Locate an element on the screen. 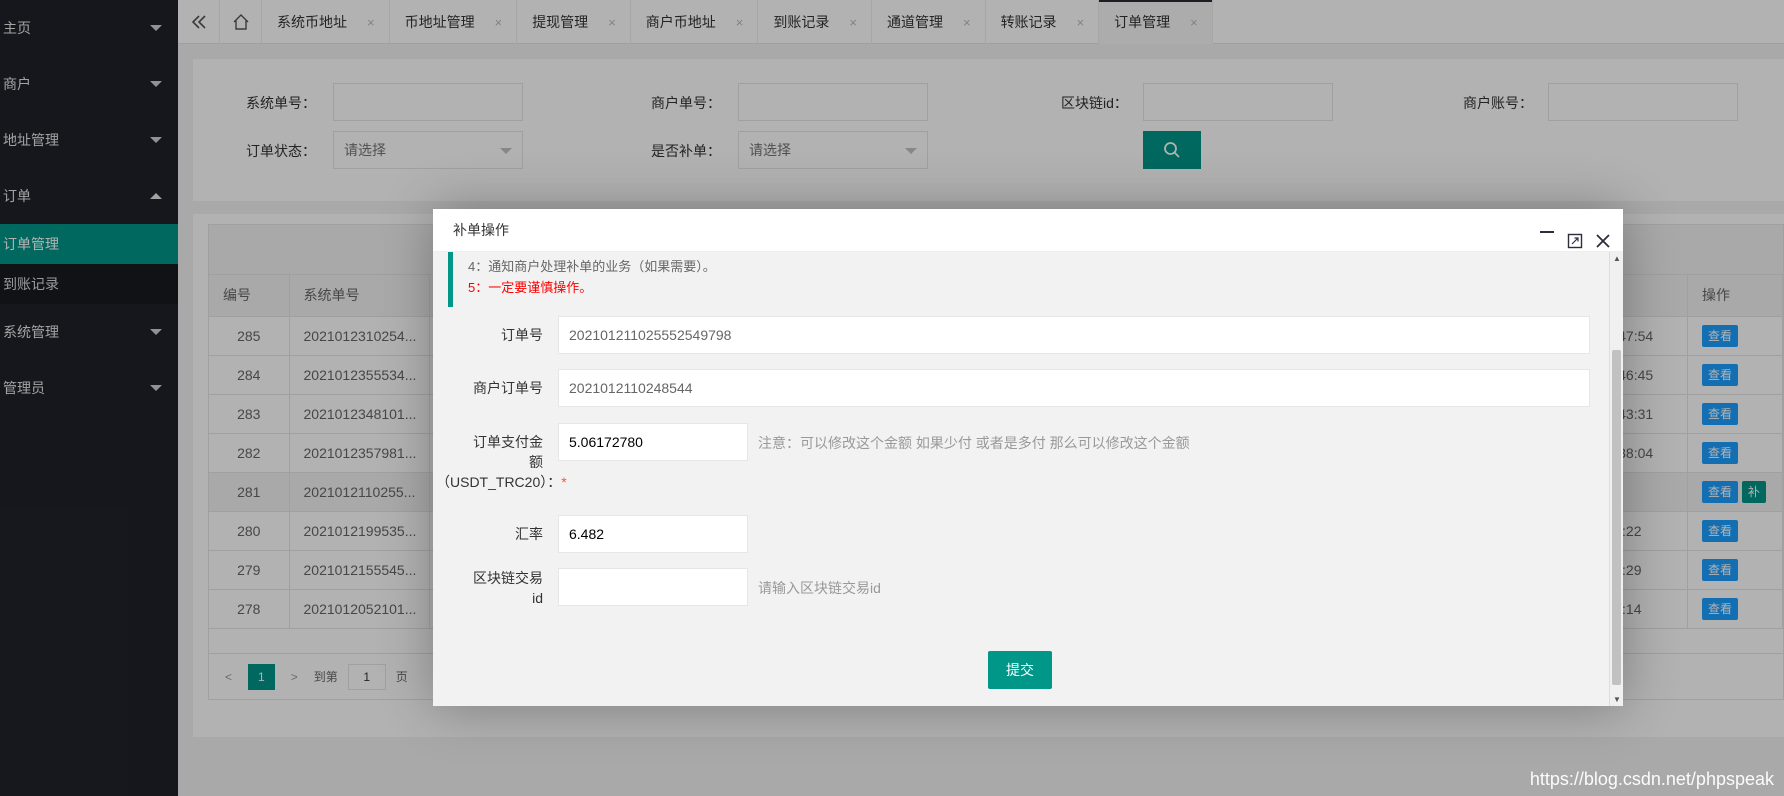 The image size is (1784, 796). close-icon is located at coordinates (1603, 235).